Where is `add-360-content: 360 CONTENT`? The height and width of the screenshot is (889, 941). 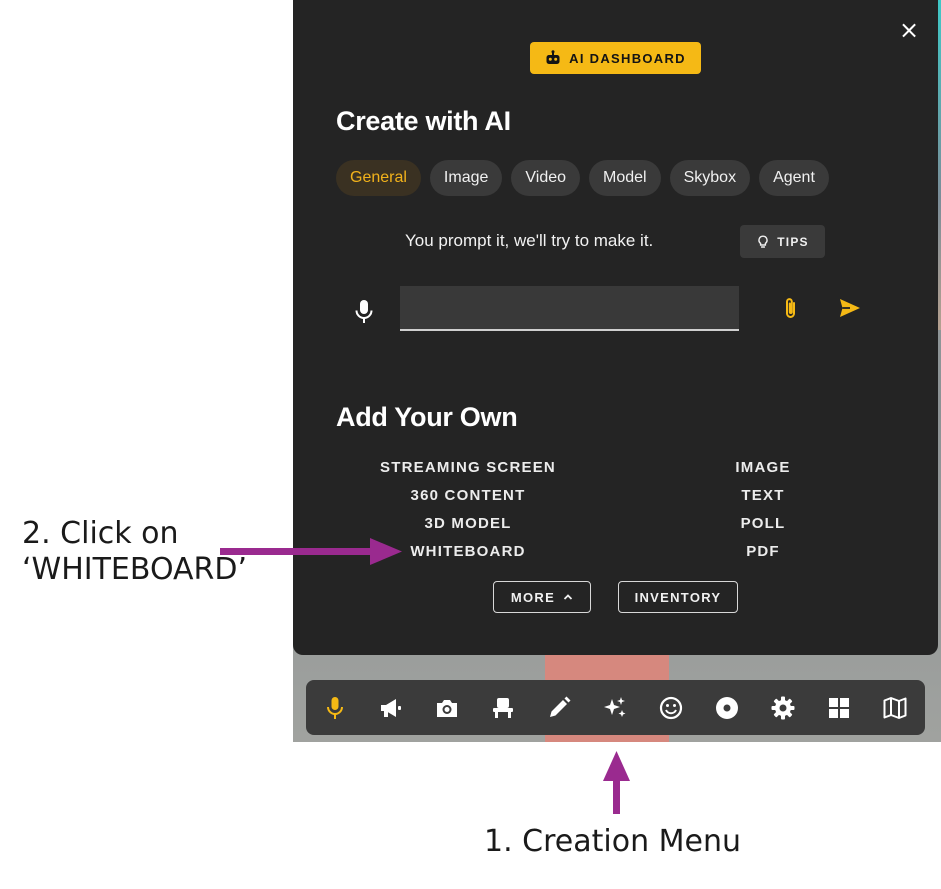
add-360-content: 360 CONTENT is located at coordinates (468, 496).